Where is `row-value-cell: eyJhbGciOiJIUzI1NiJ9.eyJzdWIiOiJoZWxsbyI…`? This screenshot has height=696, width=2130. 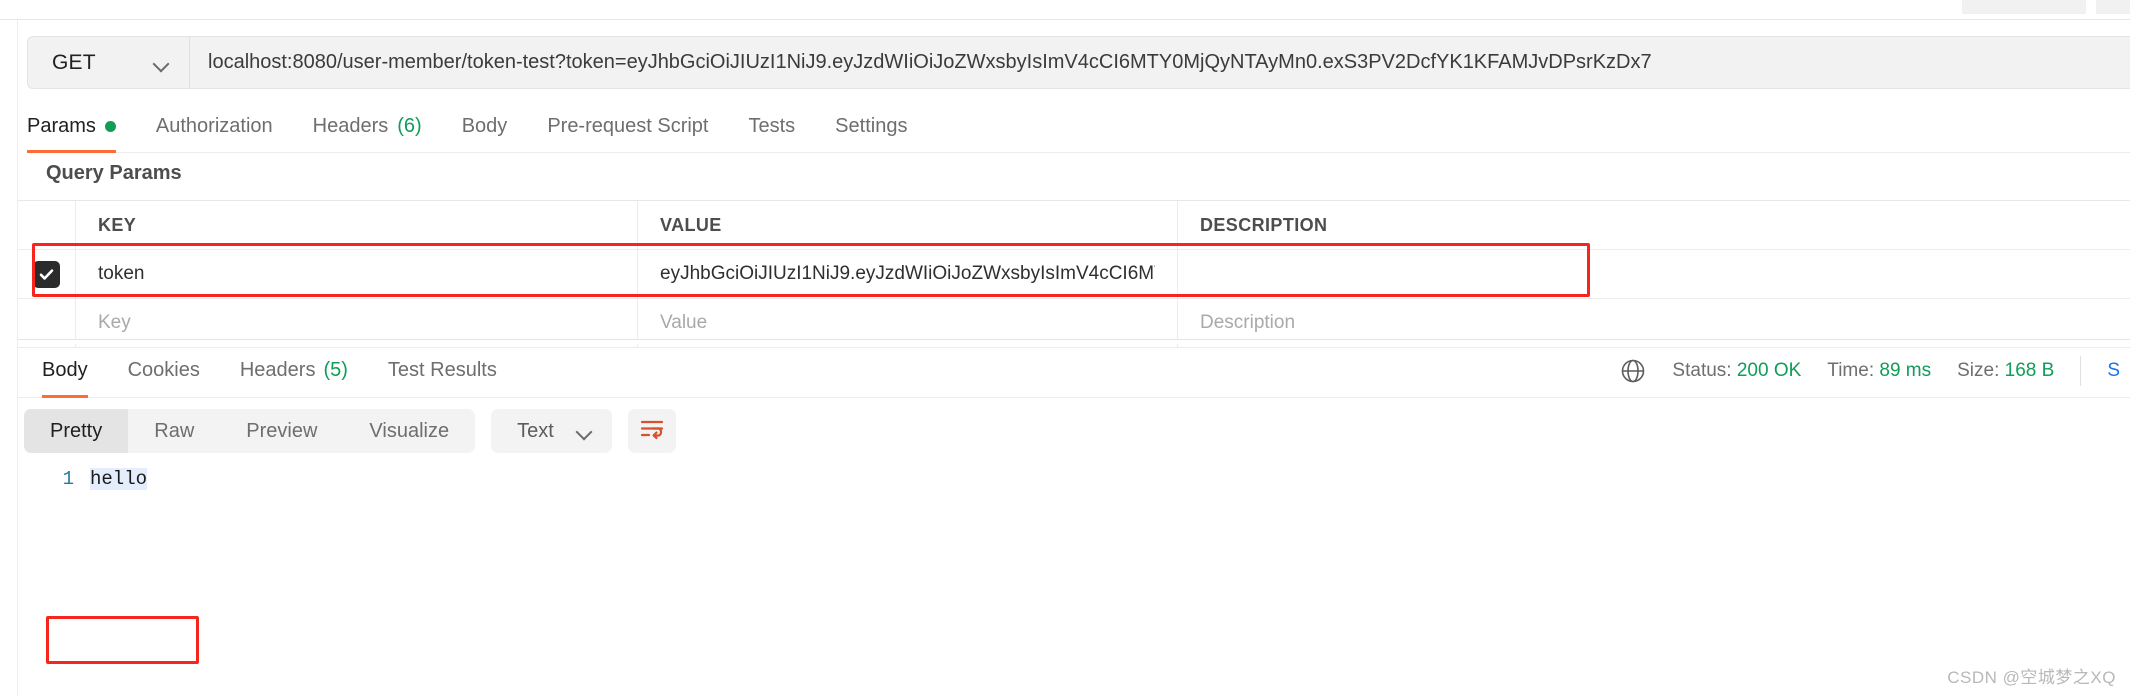 row-value-cell: eyJhbGciOiJIUzI1NiJ9.eyJzdWIiOiJoZWxsbyI… is located at coordinates (908, 274).